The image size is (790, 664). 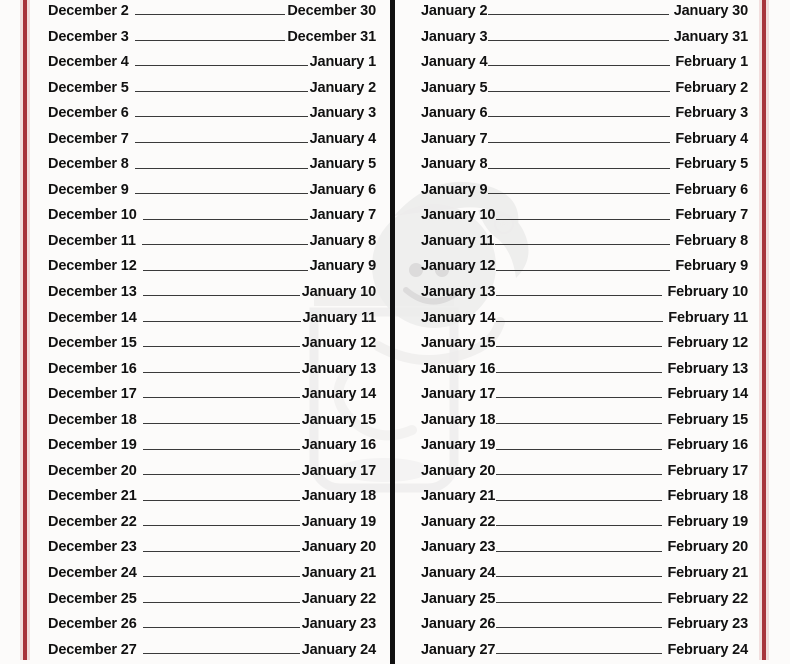 I want to click on date-pair-row: December 26 January 23, so click(x=212, y=625).